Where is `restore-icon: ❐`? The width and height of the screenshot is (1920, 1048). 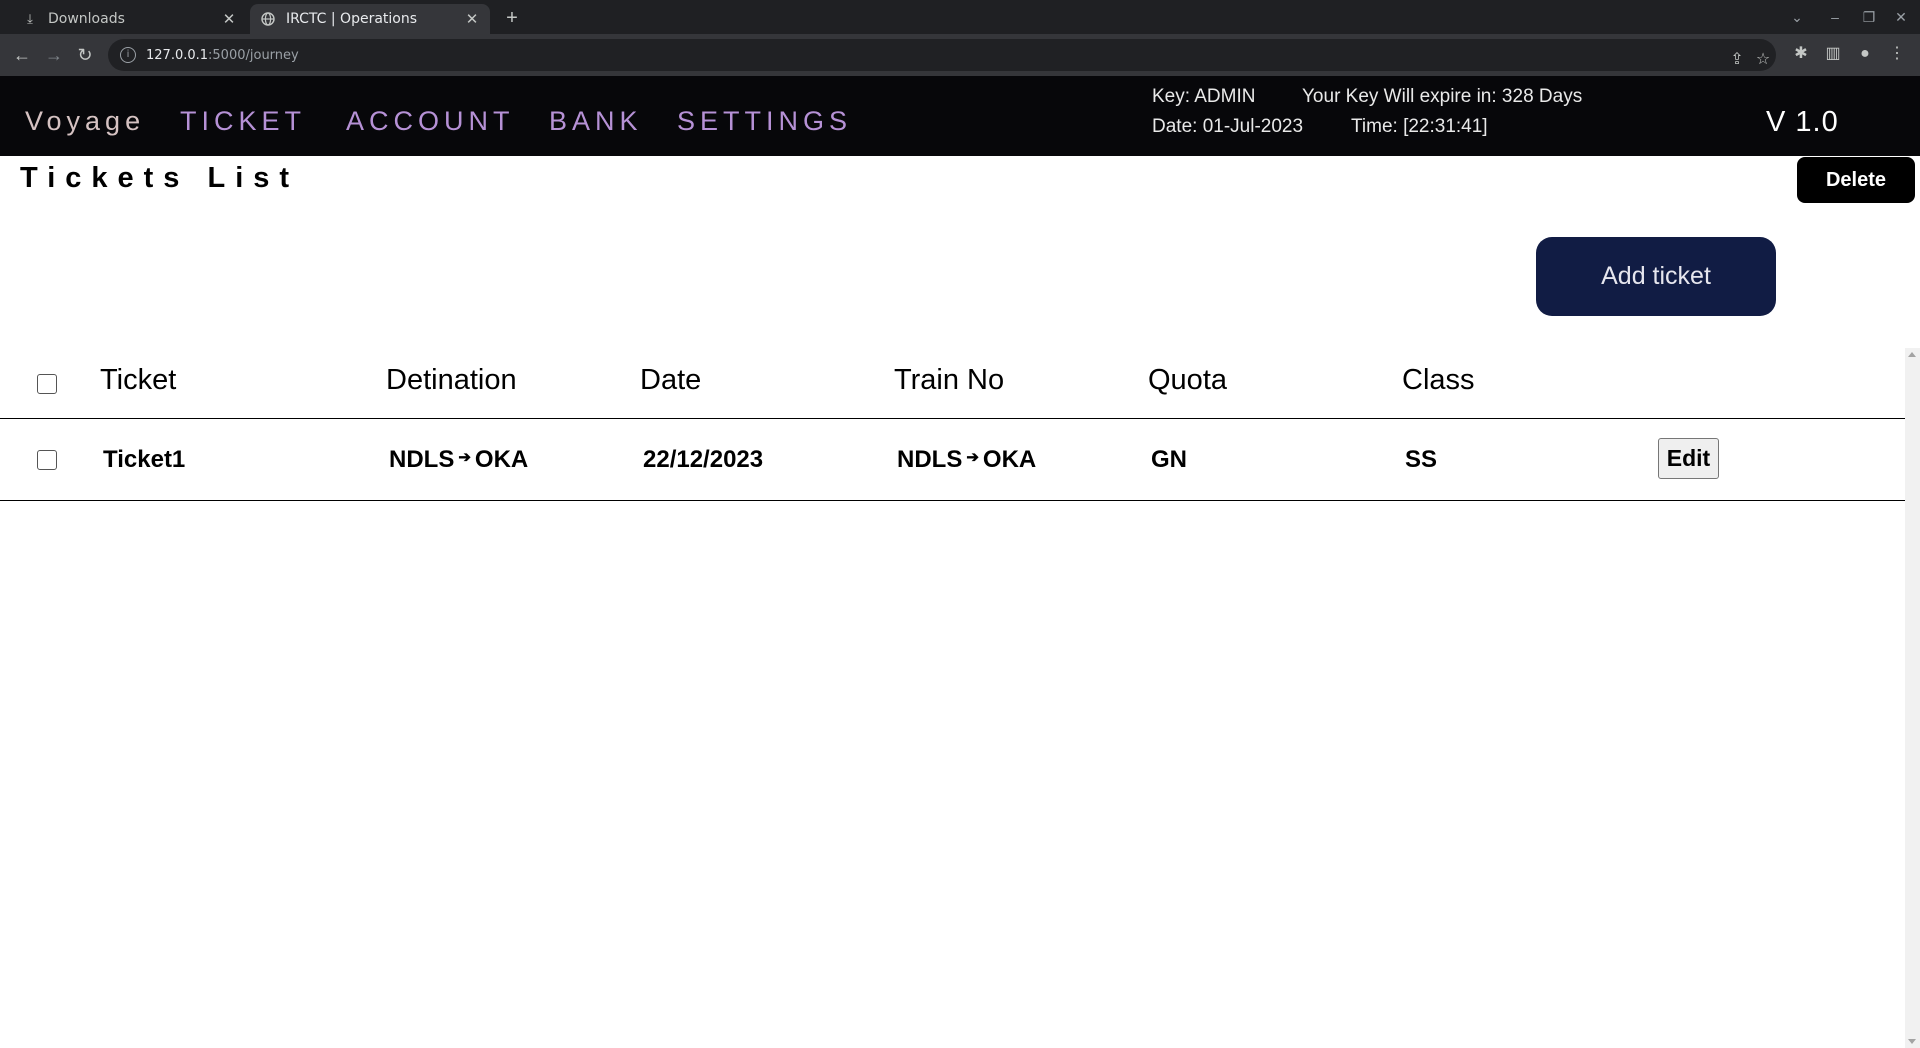
restore-icon: ❐ is located at coordinates (1869, 17).